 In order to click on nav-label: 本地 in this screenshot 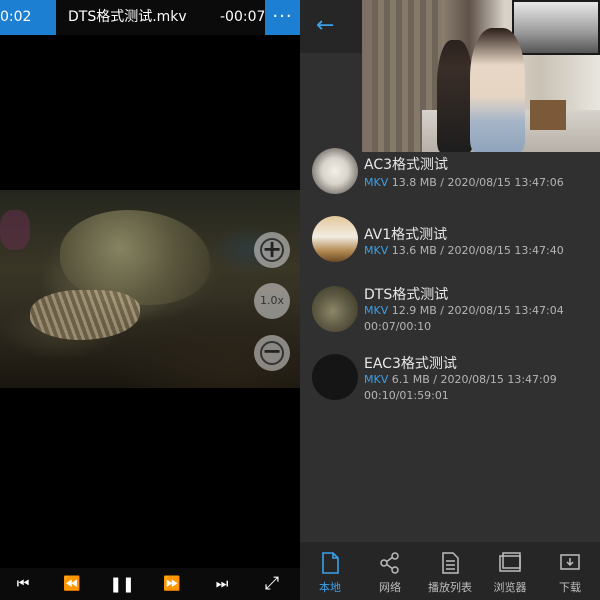, I will do `click(330, 587)`.